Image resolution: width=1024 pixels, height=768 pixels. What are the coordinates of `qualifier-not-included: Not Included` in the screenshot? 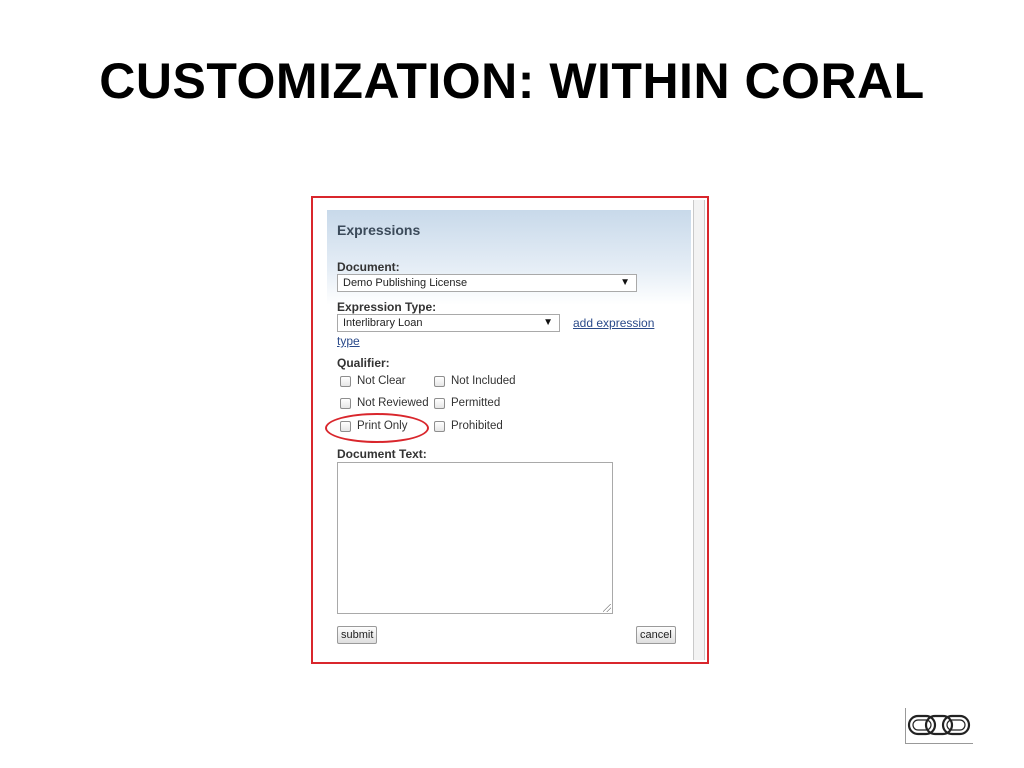 It's located at (475, 381).